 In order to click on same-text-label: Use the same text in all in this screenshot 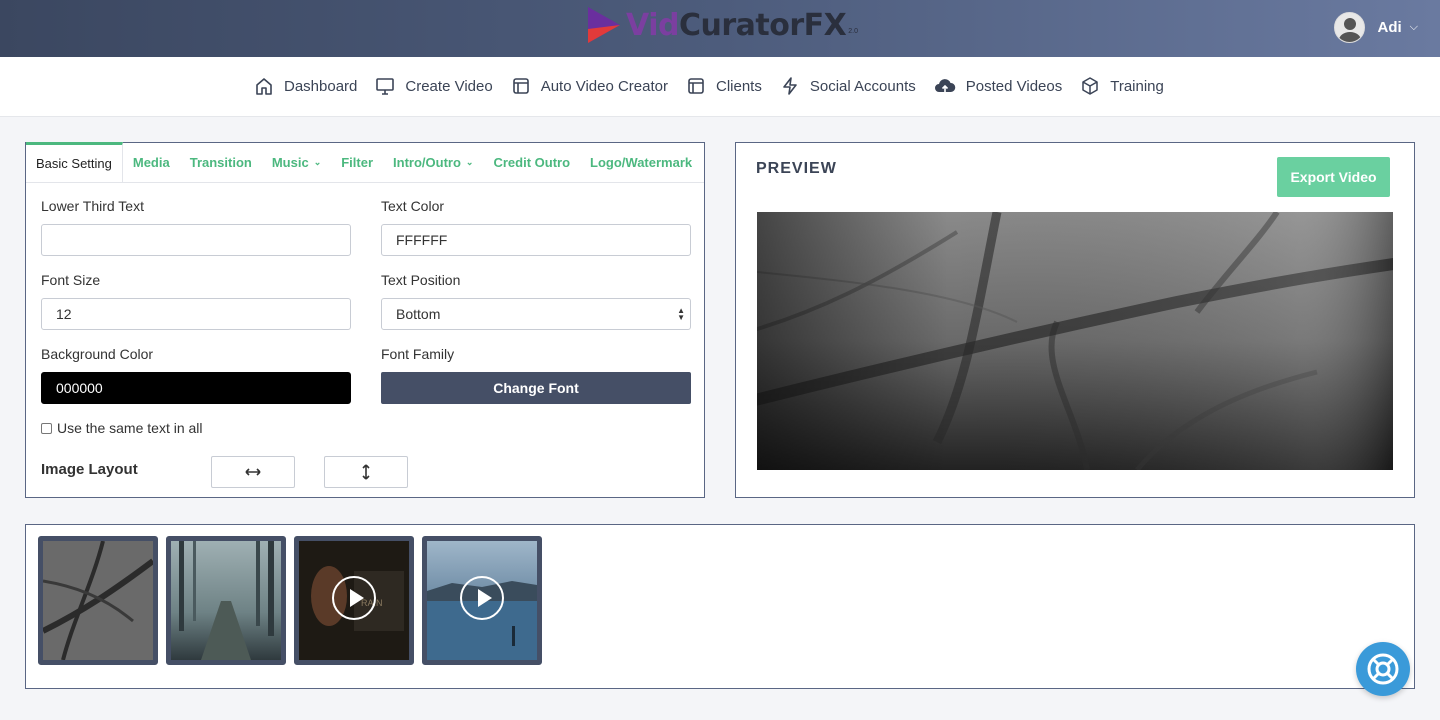, I will do `click(130, 428)`.